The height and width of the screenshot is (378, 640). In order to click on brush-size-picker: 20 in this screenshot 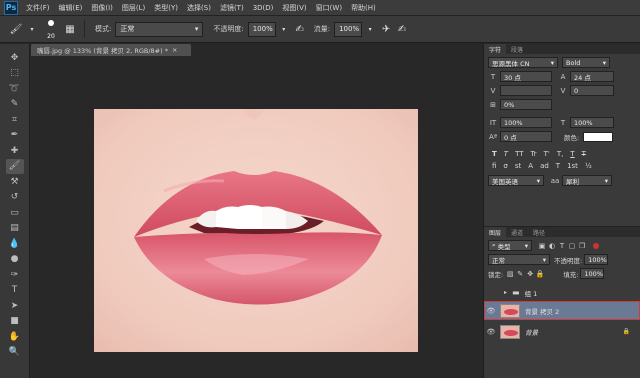, I will do `click(51, 29)`.